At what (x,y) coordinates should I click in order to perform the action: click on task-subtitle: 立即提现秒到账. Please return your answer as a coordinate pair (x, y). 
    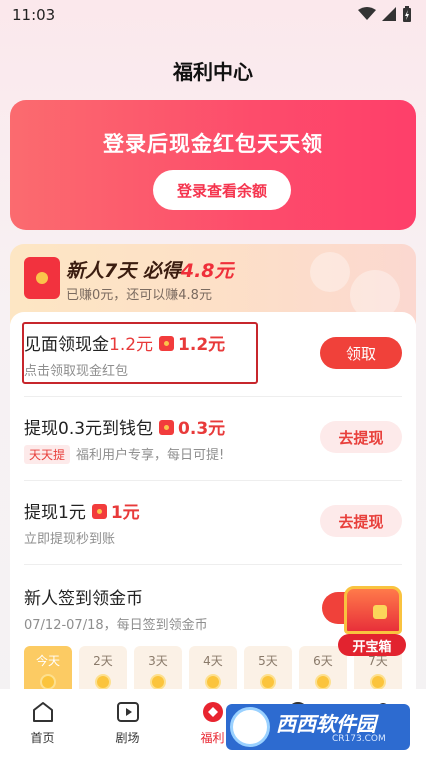
    Looking at the image, I should click on (70, 539).